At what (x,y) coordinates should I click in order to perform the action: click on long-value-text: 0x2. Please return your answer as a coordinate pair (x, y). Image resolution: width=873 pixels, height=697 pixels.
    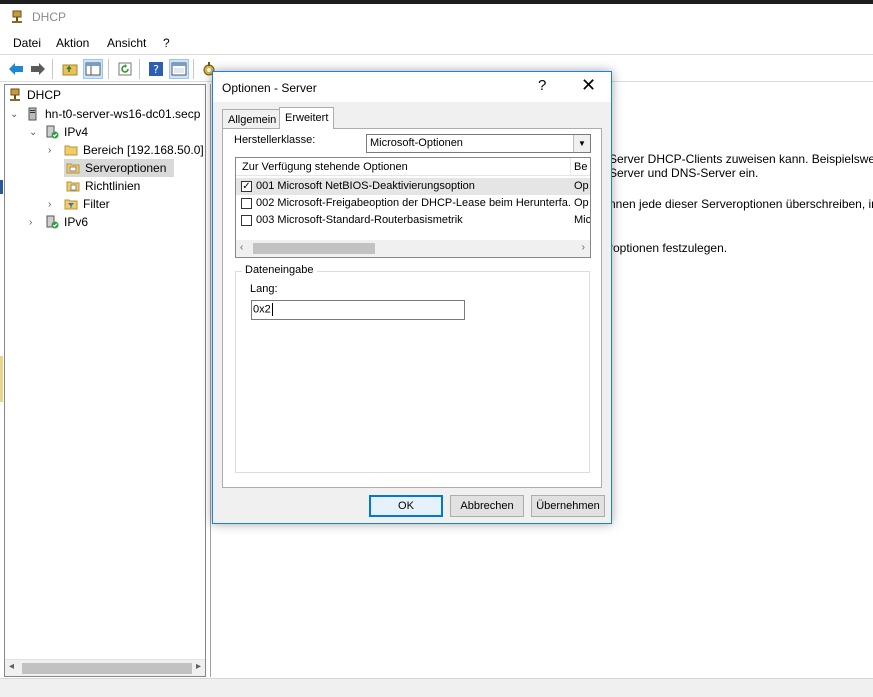
    Looking at the image, I should click on (262, 309).